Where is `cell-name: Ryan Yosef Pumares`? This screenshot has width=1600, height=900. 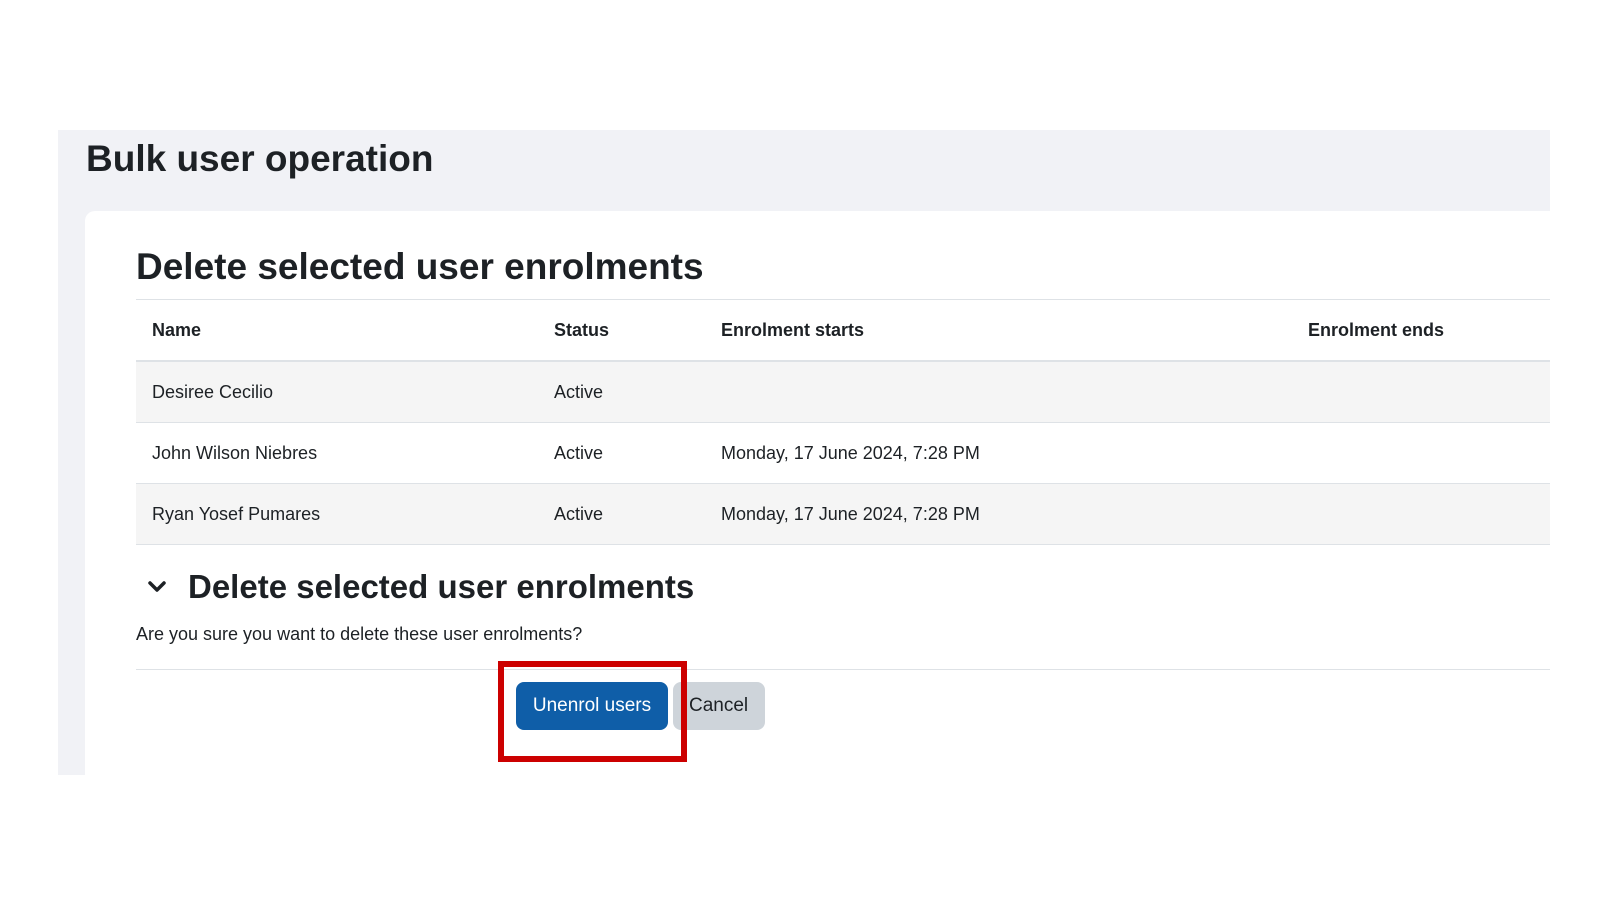 cell-name: Ryan Yosef Pumares is located at coordinates (236, 513).